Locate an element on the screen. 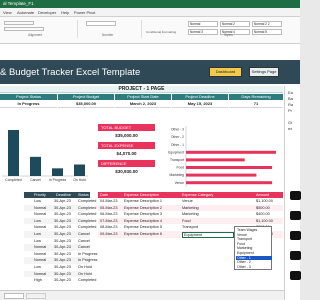  table-row: Low 30-Apr-23 On Hold is located at coordinates (58, 267).